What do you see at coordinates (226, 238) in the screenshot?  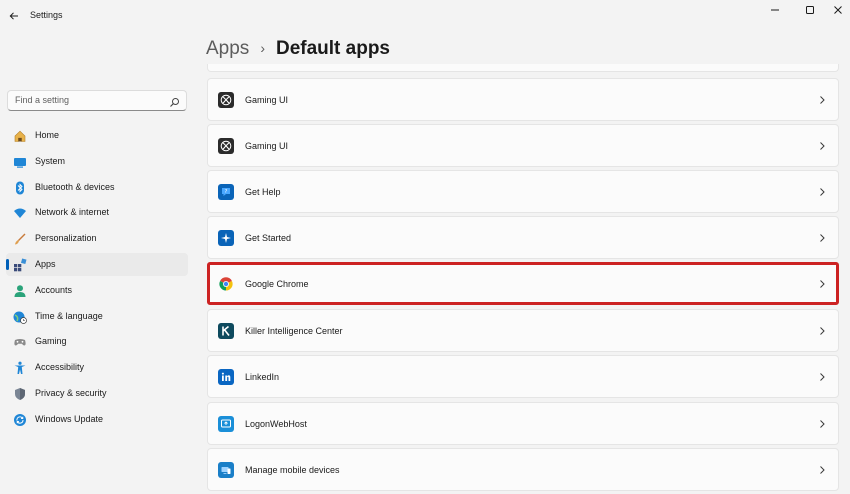 I see `get-started-icon` at bounding box center [226, 238].